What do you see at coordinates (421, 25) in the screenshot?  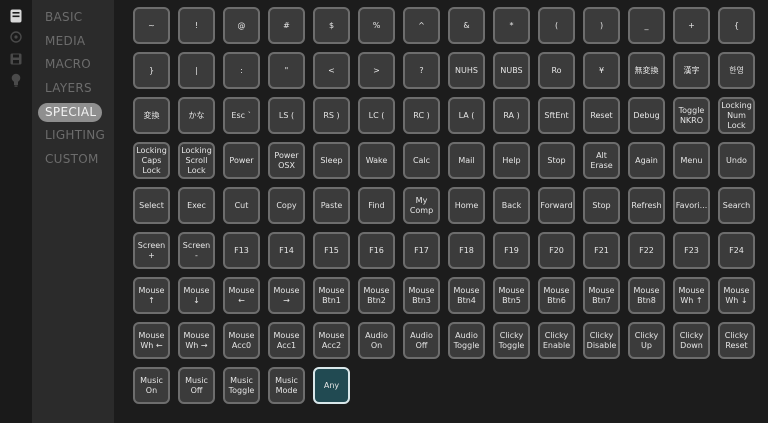 I see `keycode-key: ^` at bounding box center [421, 25].